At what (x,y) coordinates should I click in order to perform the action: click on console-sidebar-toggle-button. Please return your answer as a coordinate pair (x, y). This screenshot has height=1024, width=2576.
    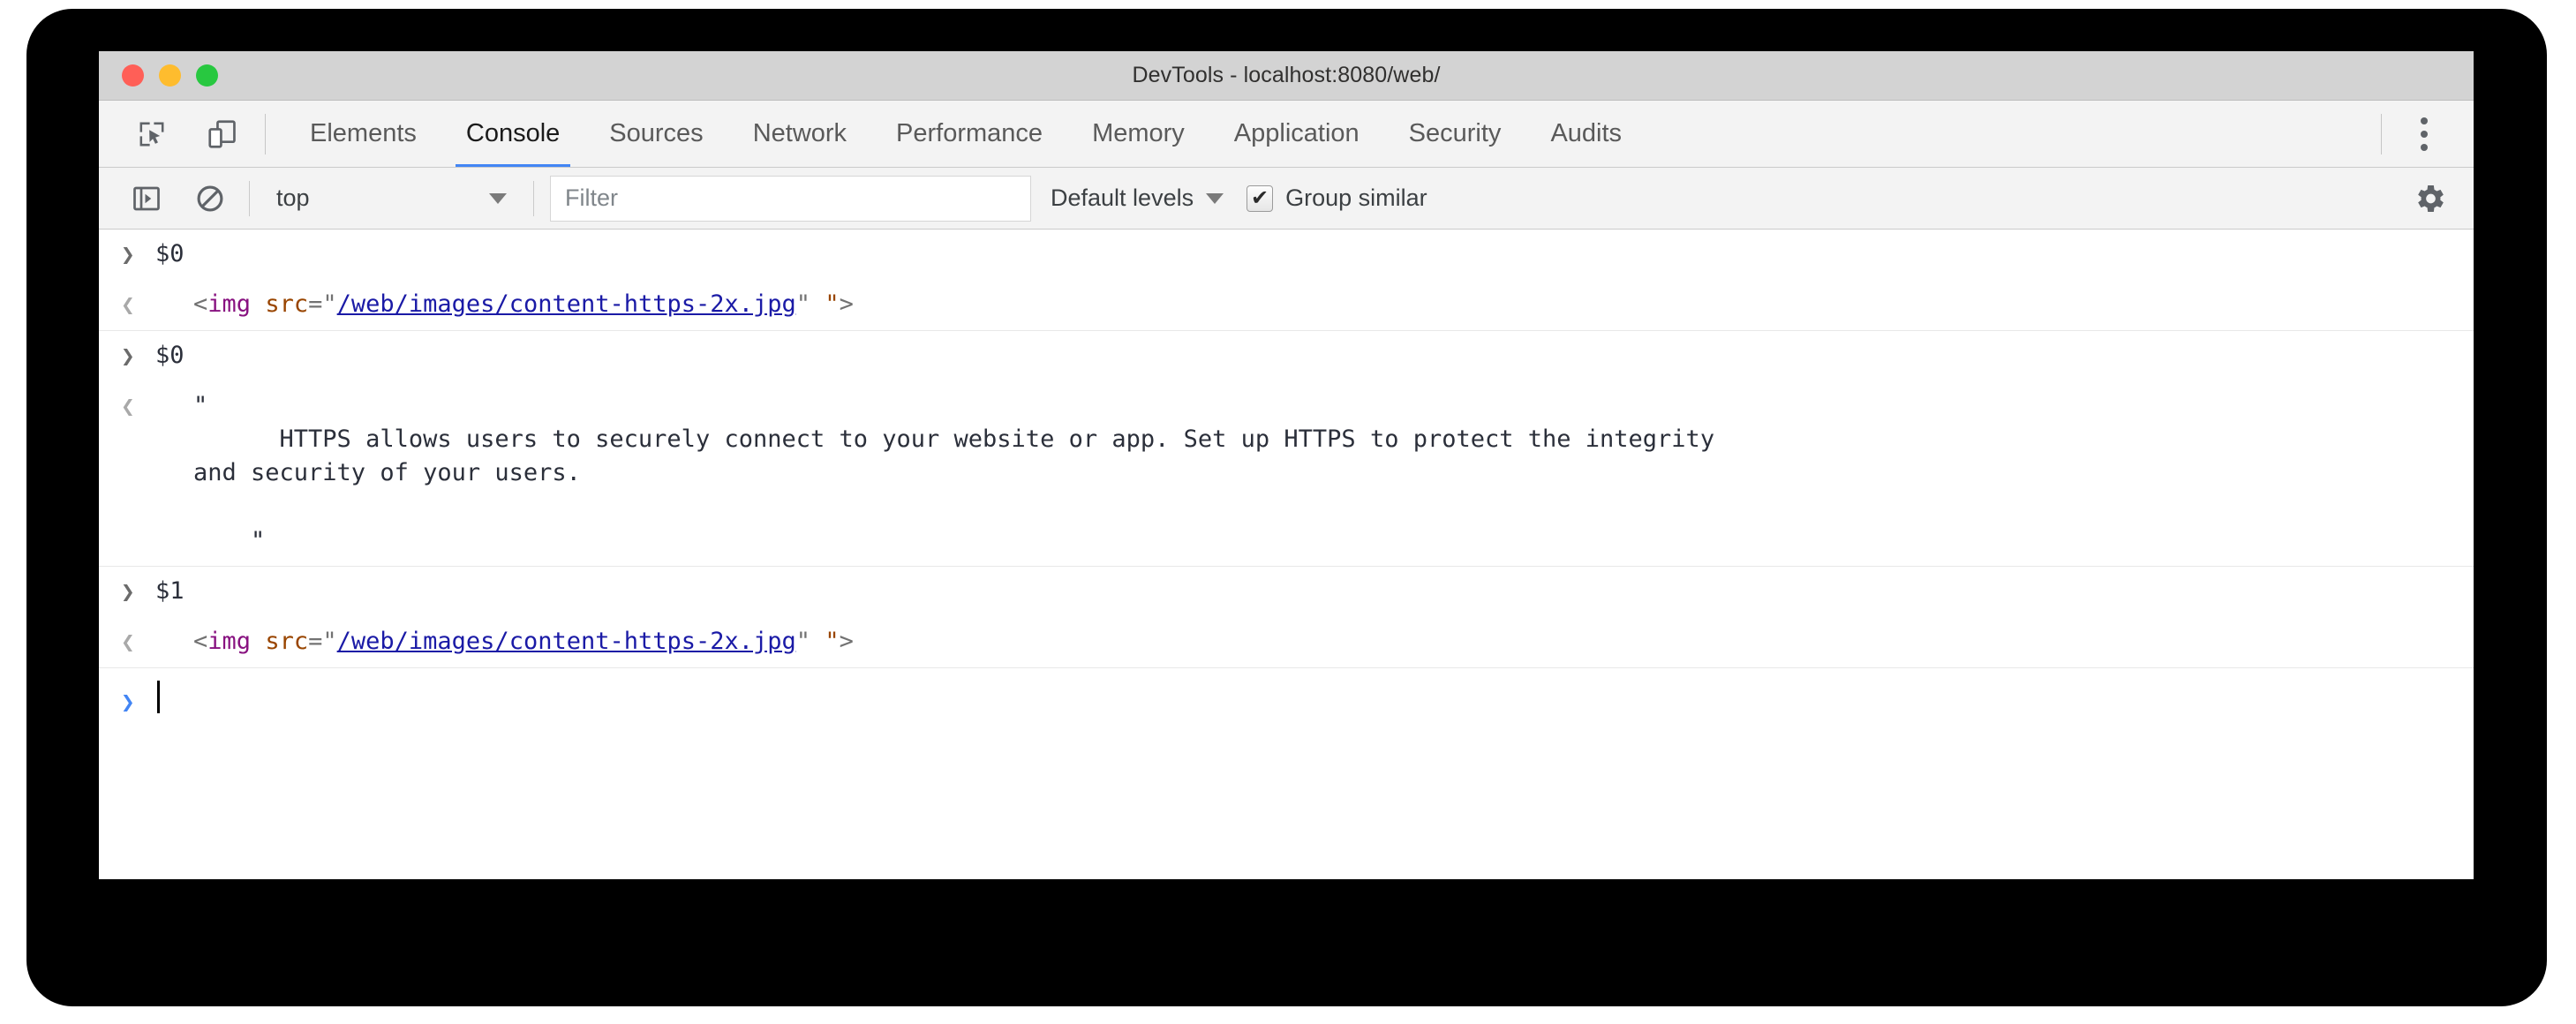
    Looking at the image, I should click on (146, 199).